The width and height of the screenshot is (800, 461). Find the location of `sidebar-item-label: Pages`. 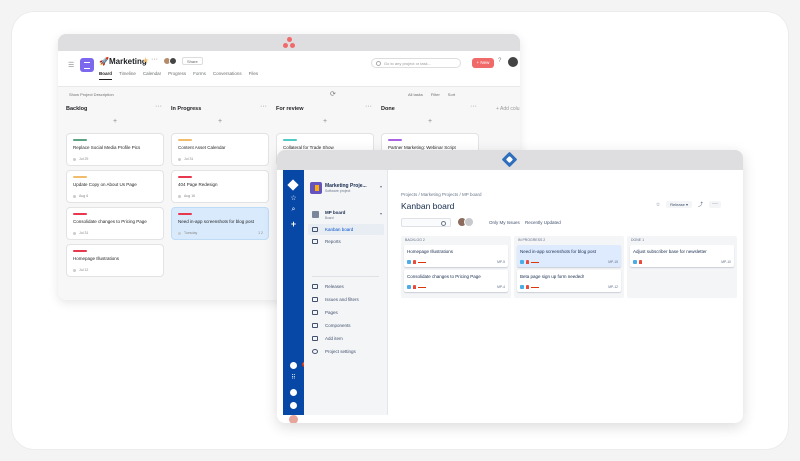

sidebar-item-label: Pages is located at coordinates (331, 312).